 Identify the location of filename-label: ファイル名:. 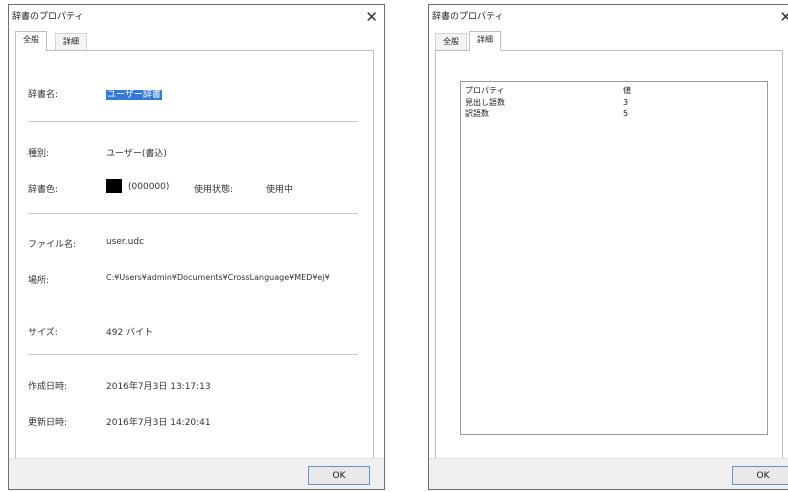
(52, 245).